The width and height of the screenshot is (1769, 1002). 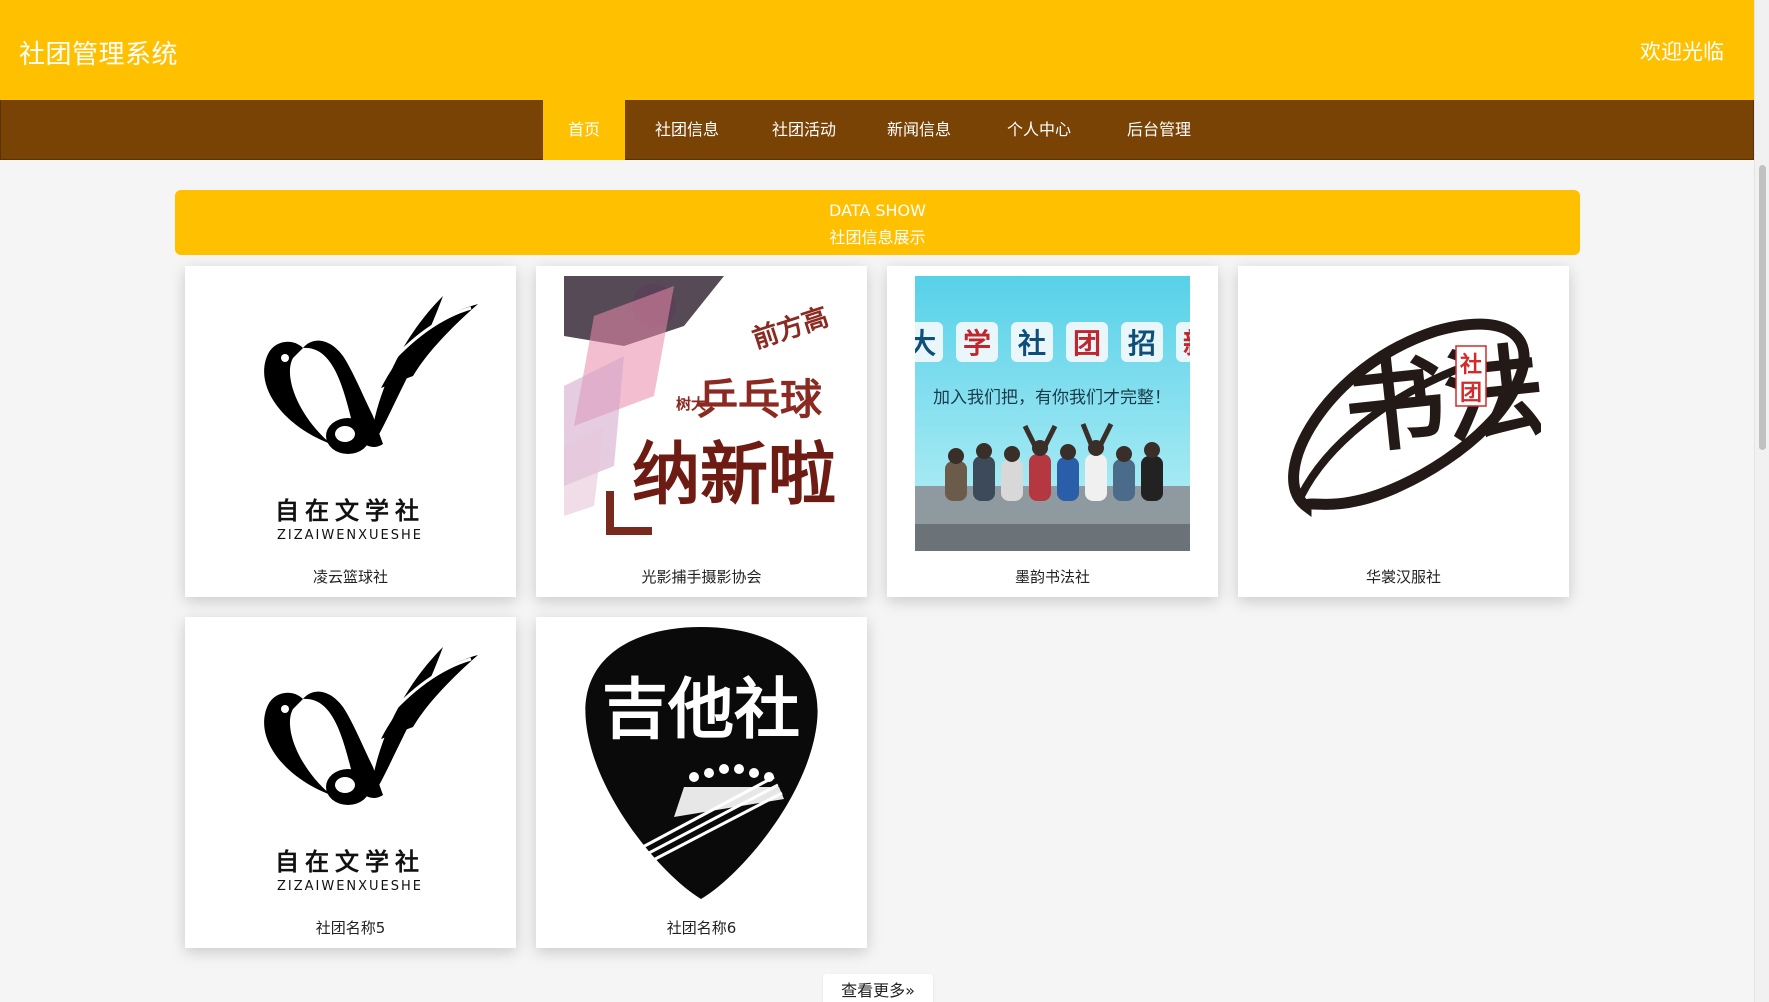 I want to click on club-name: 社团名称5, so click(x=350, y=928).